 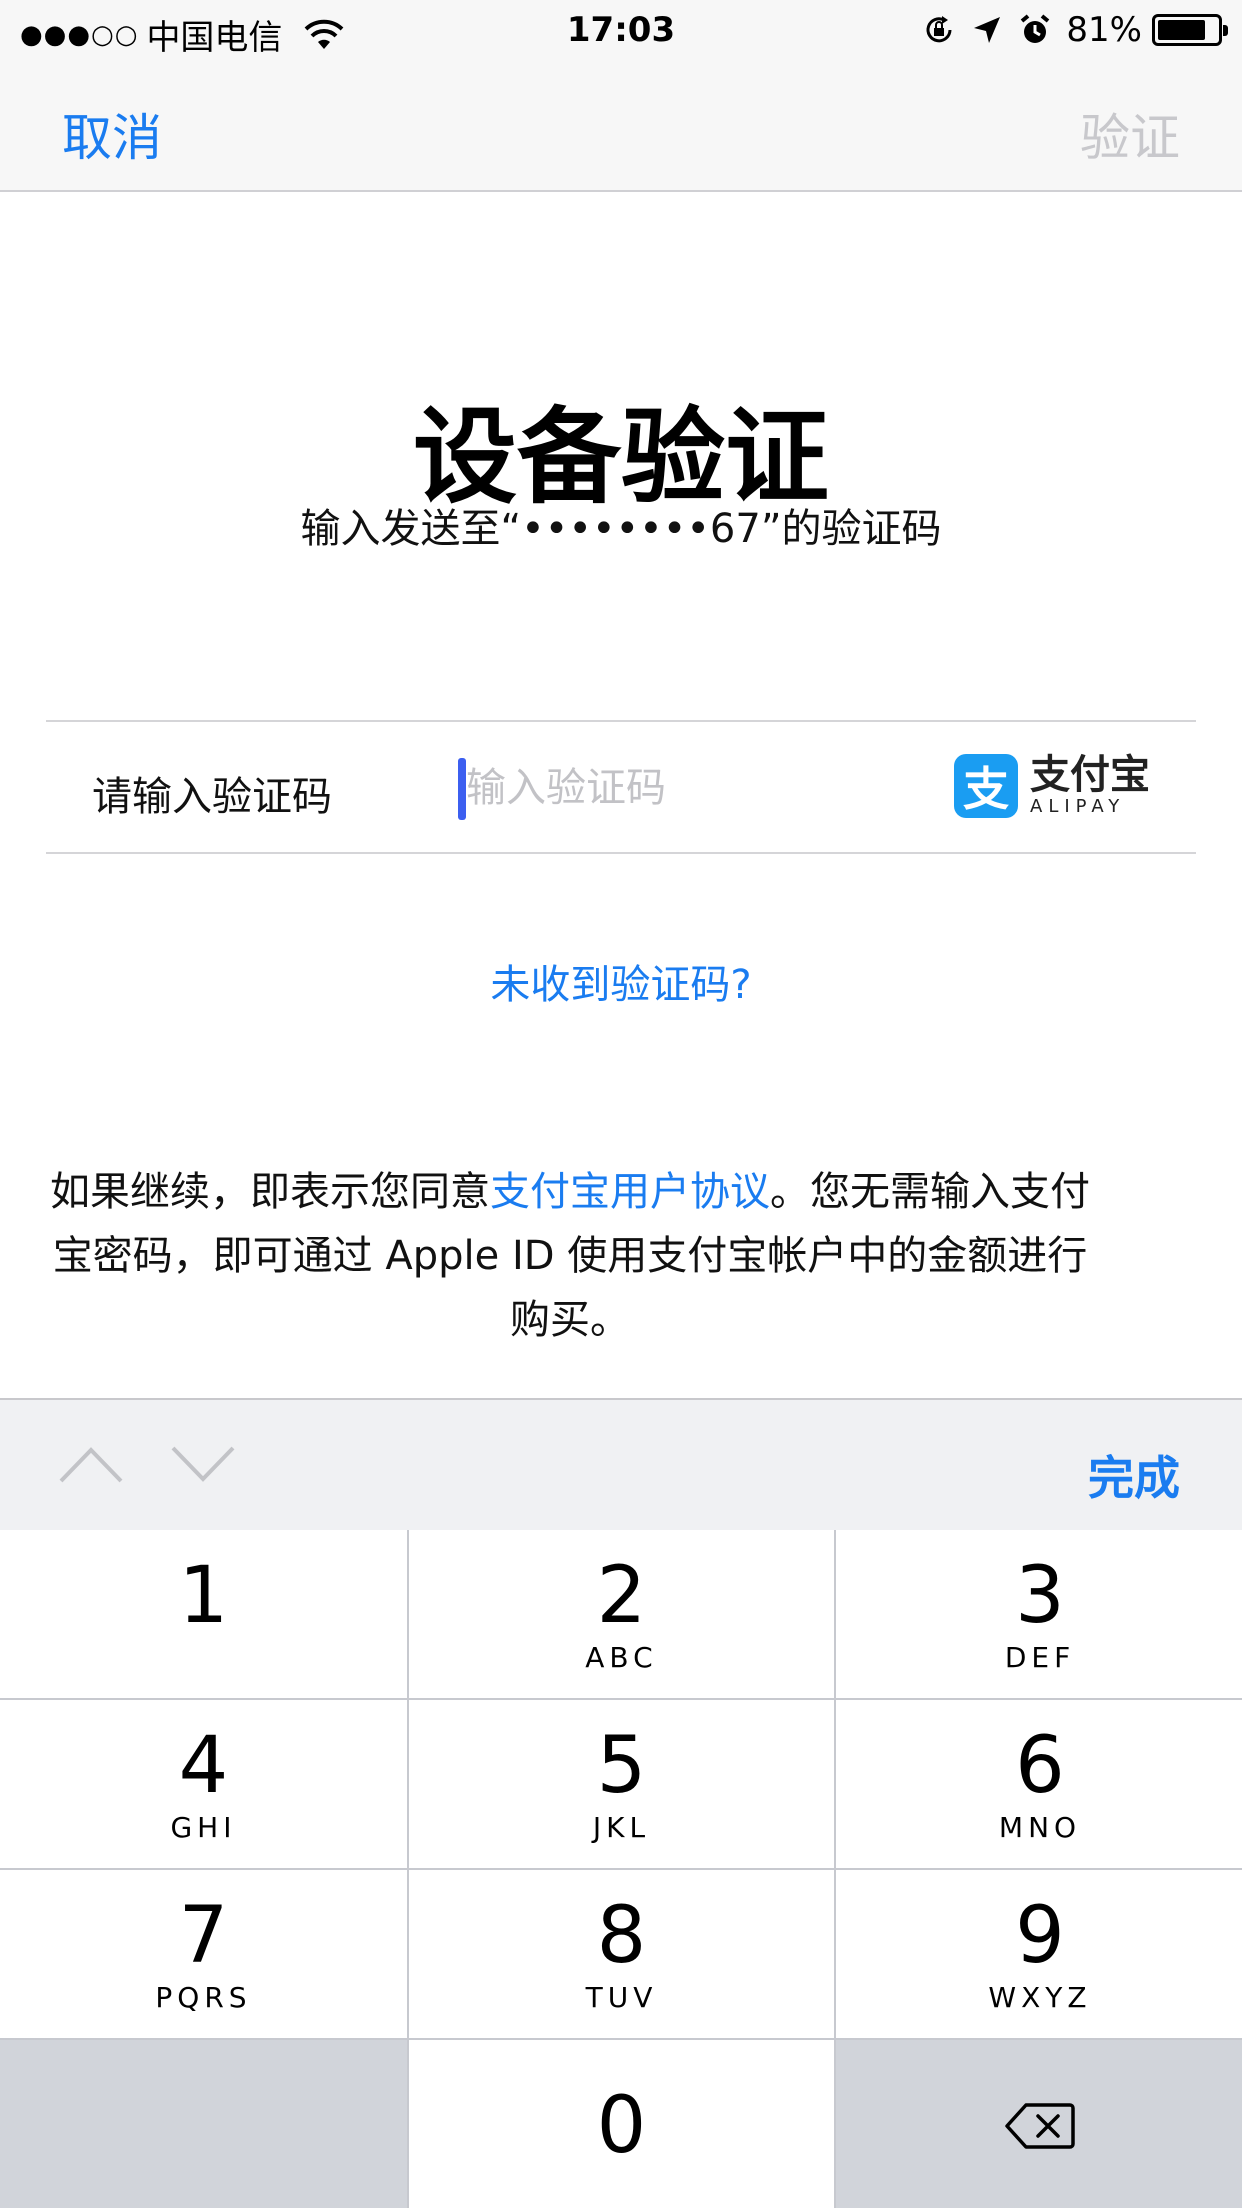 What do you see at coordinates (91, 1464) in the screenshot?
I see `chevron-up-icon` at bounding box center [91, 1464].